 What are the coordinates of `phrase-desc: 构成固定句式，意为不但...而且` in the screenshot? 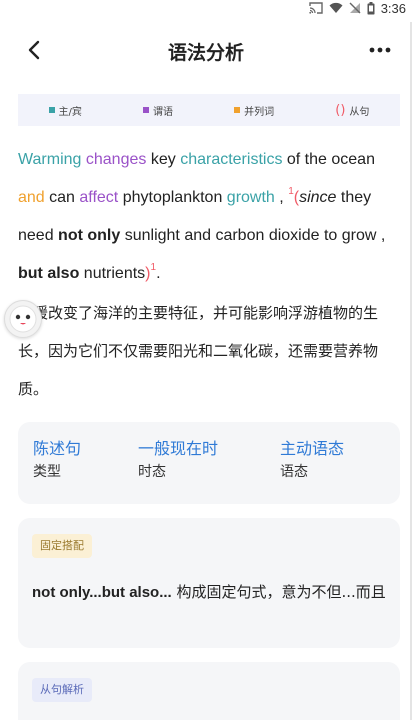 It's located at (281, 592).